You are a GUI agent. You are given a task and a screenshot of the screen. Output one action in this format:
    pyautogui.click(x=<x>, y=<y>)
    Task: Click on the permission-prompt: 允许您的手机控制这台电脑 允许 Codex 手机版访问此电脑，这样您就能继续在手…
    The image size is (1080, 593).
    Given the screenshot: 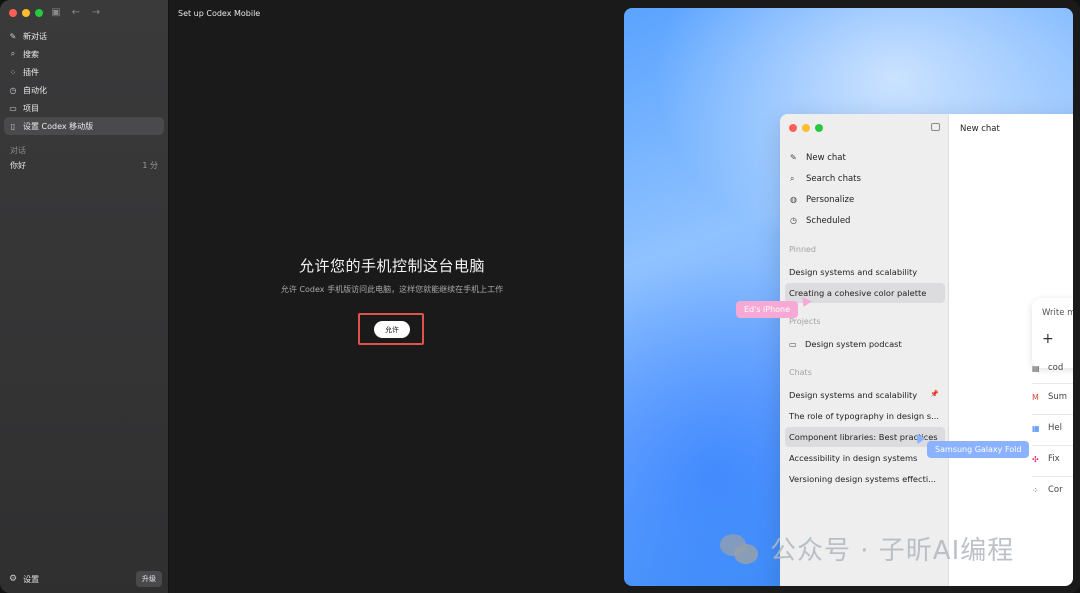 What is the action you would take?
    pyautogui.click(x=392, y=275)
    